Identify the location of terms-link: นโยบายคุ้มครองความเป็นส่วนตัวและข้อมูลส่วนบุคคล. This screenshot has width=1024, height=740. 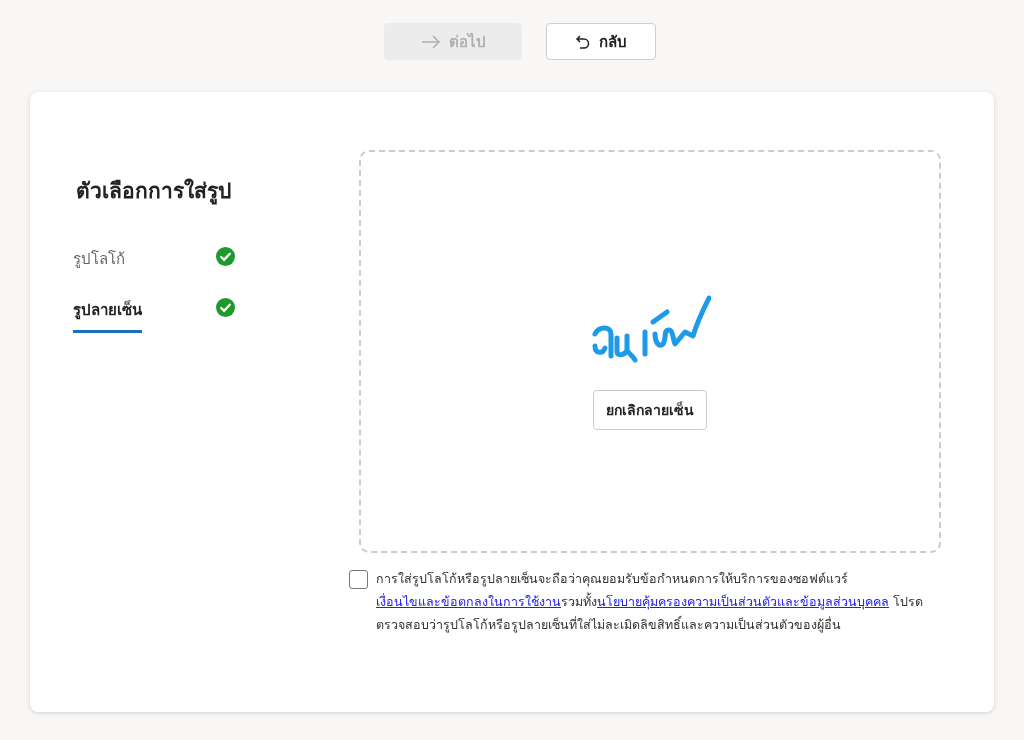
(743, 601).